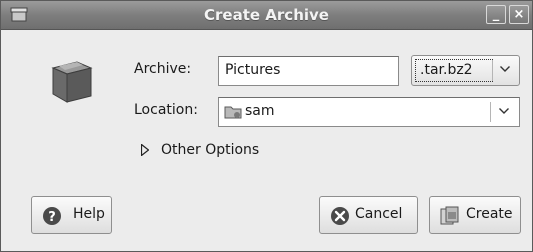  Describe the element at coordinates (72, 82) in the screenshot. I see `archive-box-icon` at that location.